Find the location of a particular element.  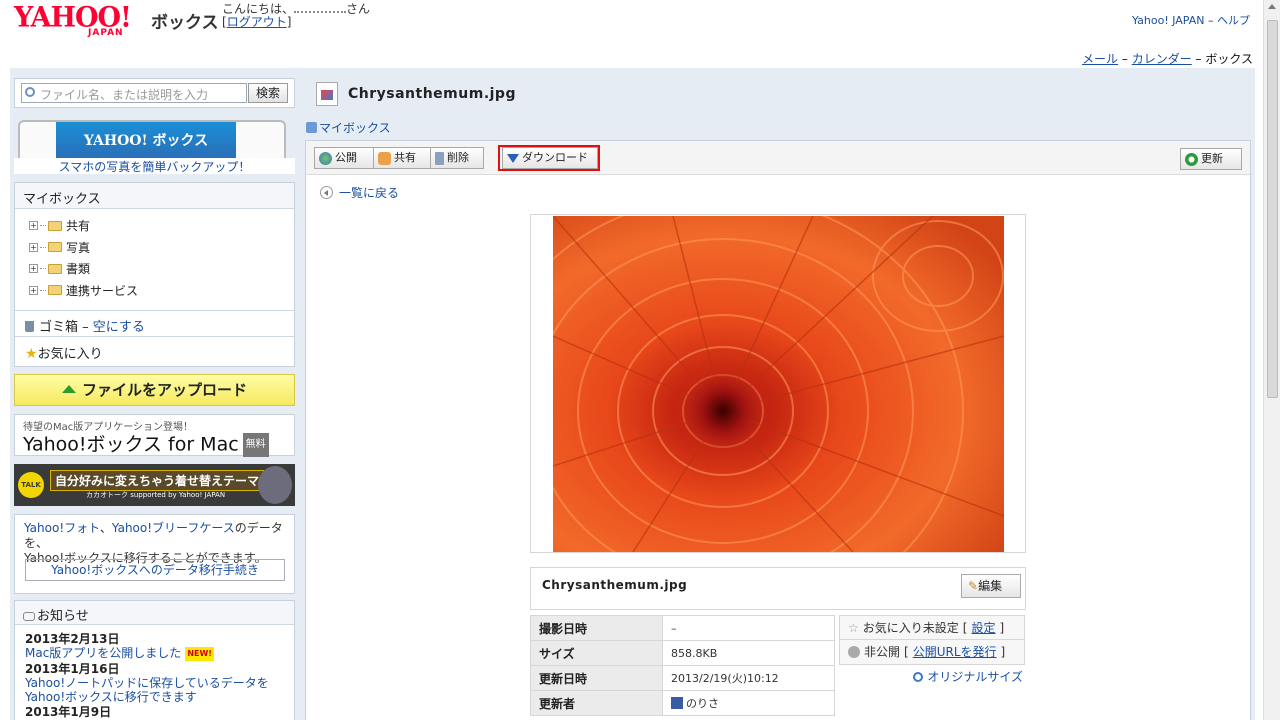

tree-item-shared: + 共有 is located at coordinates (161, 226).